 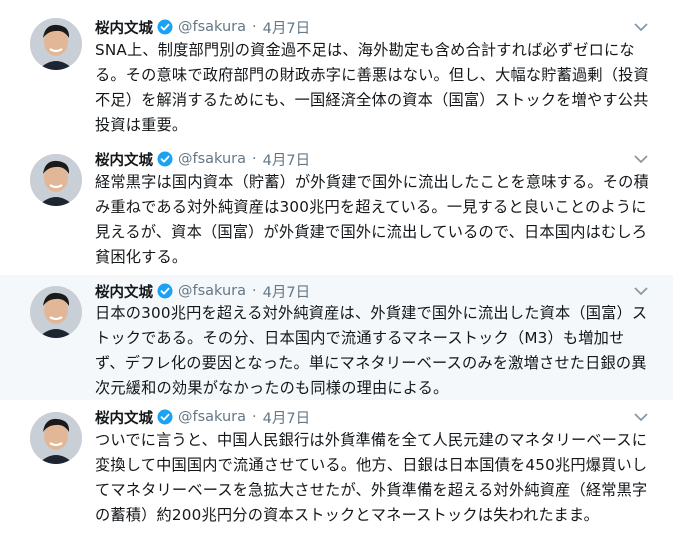 What do you see at coordinates (372, 182) in the screenshot?
I see `tweet-text-line: 経常黒字は国内資本（貯蓄）が外貨建で国外に流出したことを意味する。その積` at bounding box center [372, 182].